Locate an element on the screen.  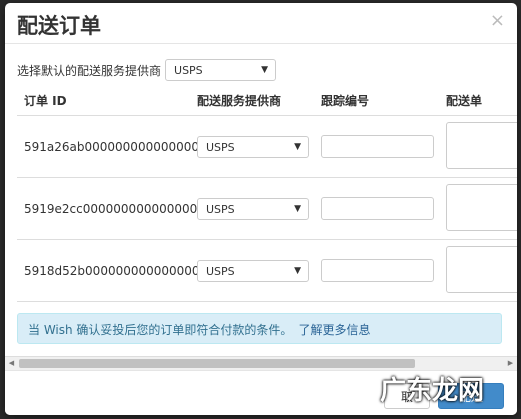
horizontal-scrollbar: ◀ ▶ is located at coordinates (261, 363).